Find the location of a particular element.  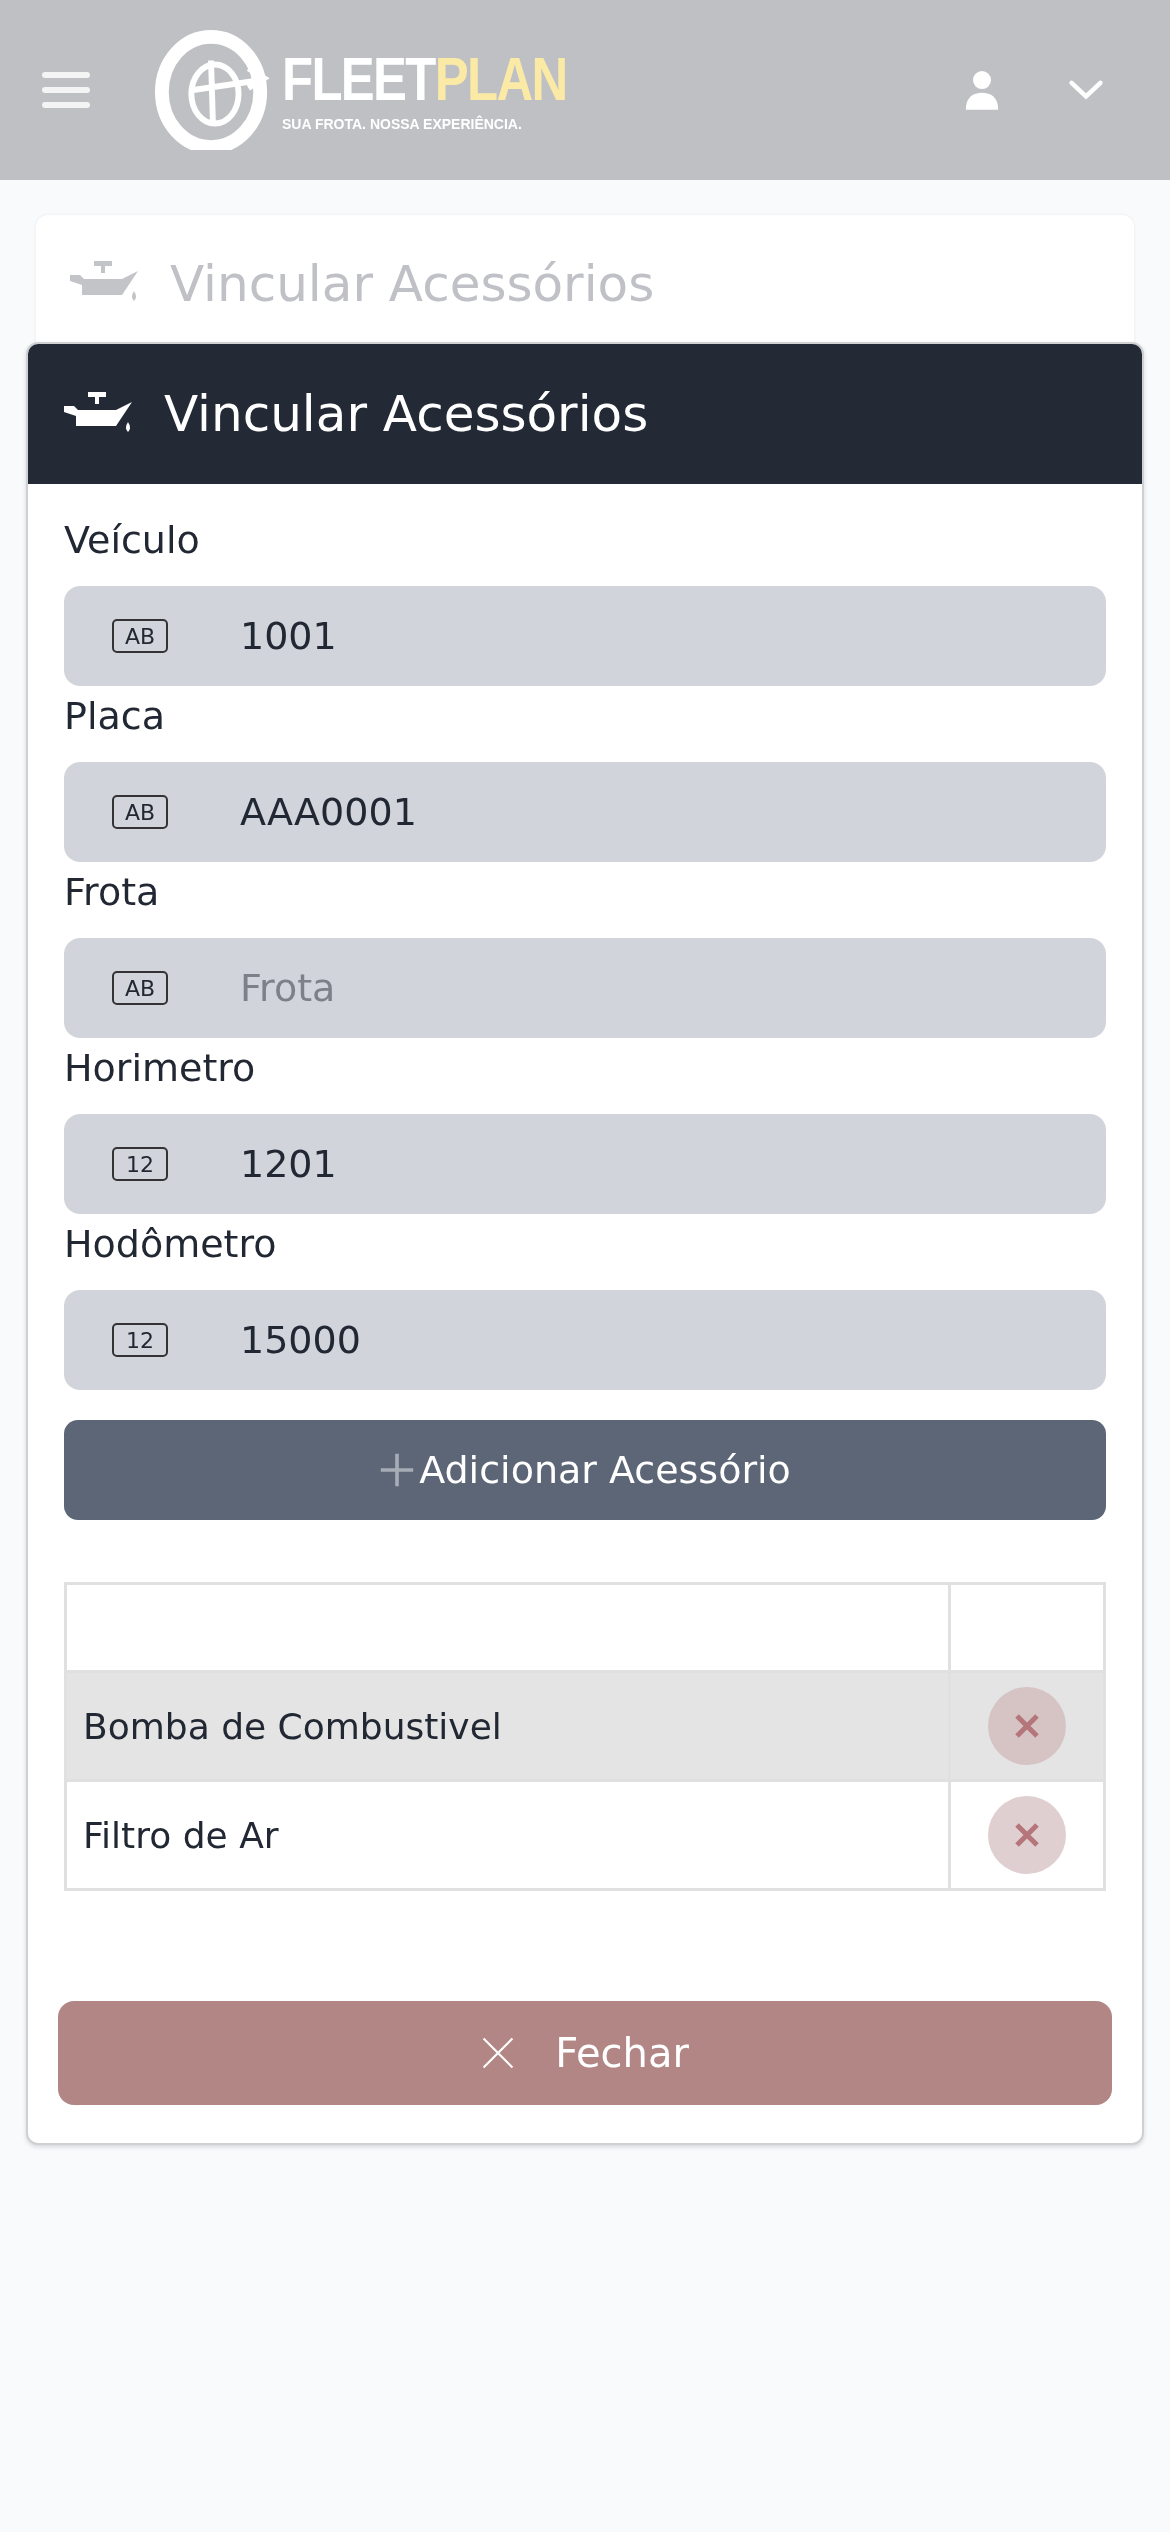

page-title: Vincular Acessórios is located at coordinates (412, 284).